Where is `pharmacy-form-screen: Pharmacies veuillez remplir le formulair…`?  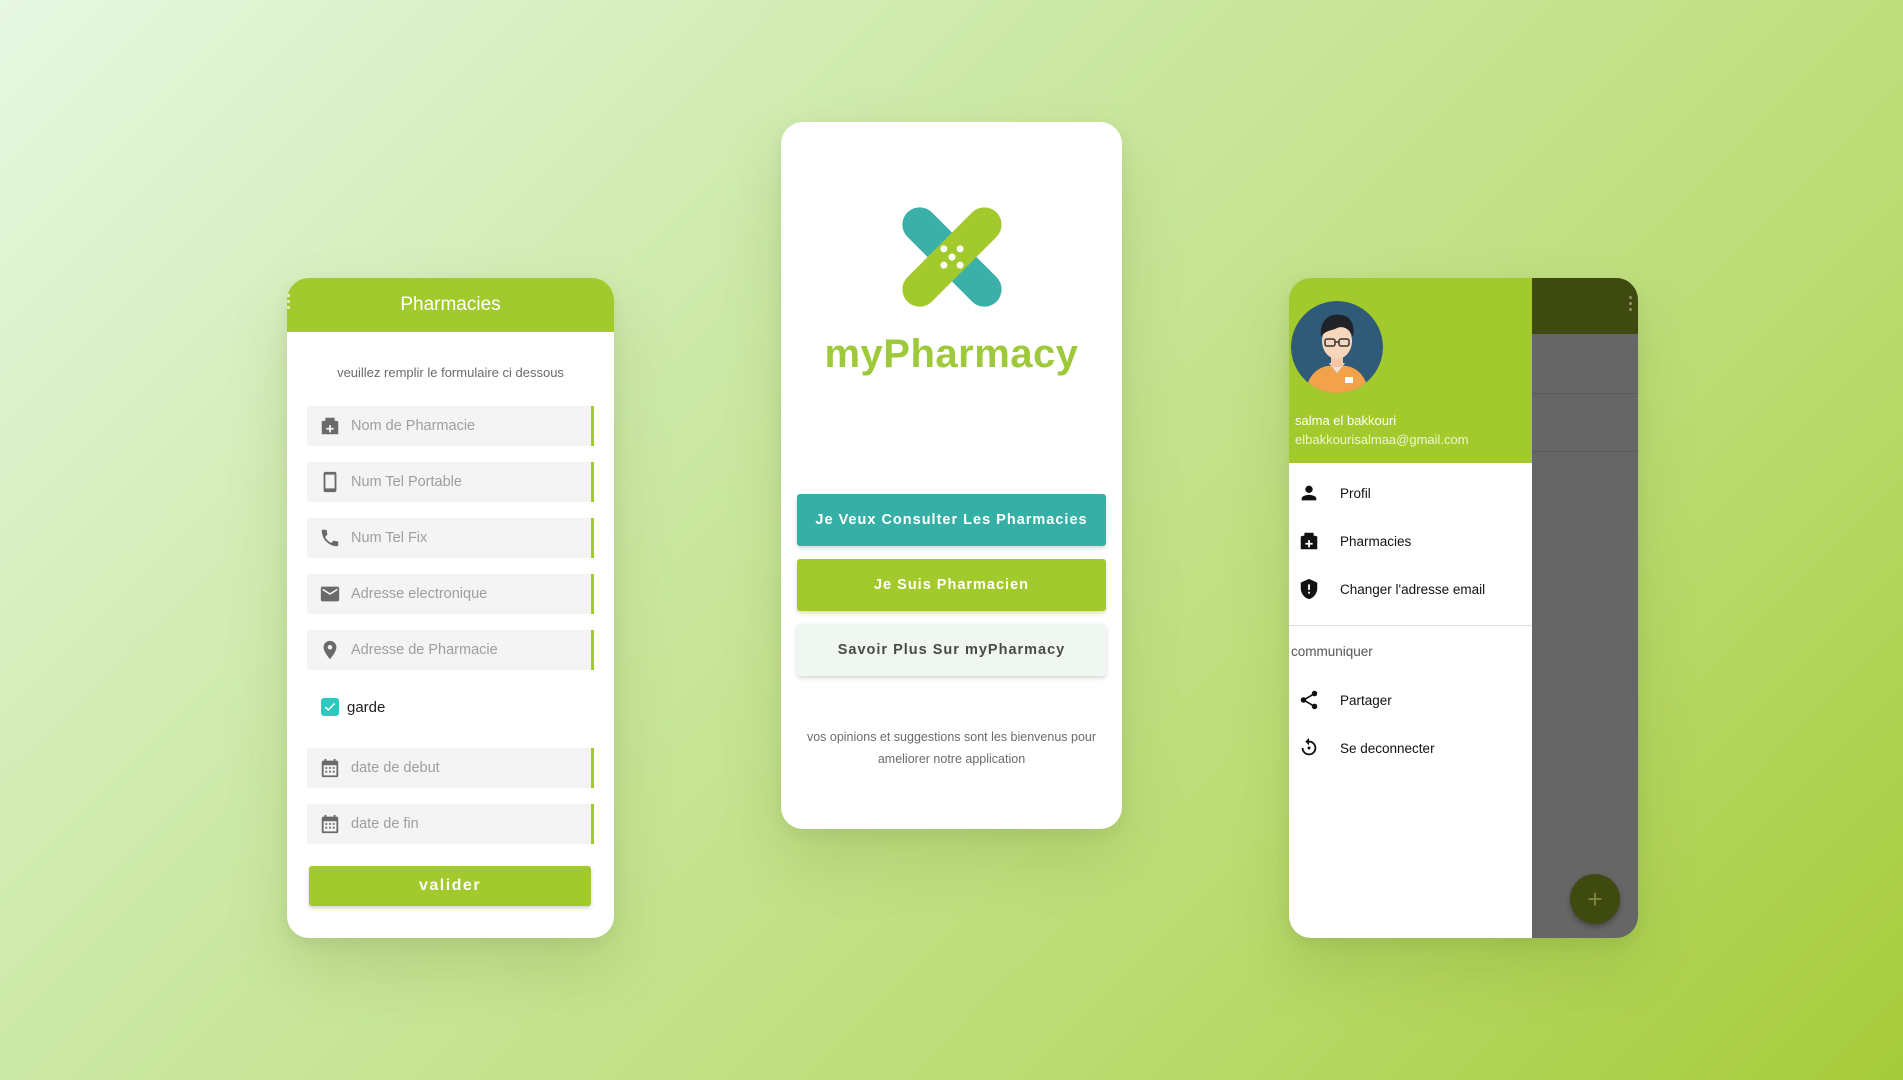
pharmacy-form-screen: Pharmacies veuillez remplir le formulair… is located at coordinates (450, 608).